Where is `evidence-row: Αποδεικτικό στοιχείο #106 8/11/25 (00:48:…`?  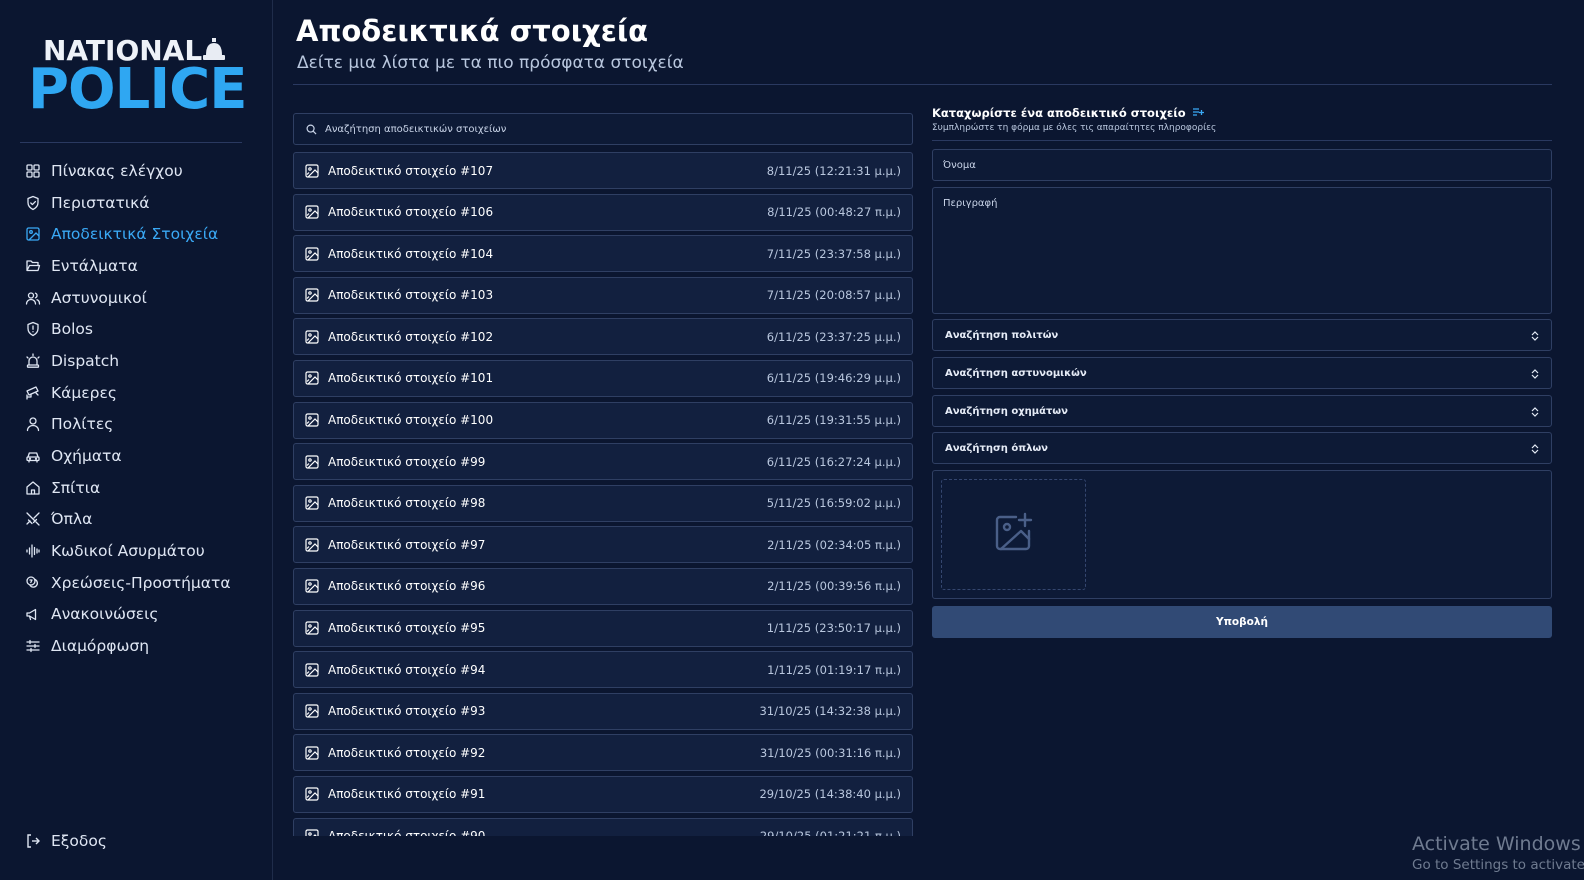
evidence-row: Αποδεικτικό στοιχείο #106 8/11/25 (00:48:… is located at coordinates (603, 212).